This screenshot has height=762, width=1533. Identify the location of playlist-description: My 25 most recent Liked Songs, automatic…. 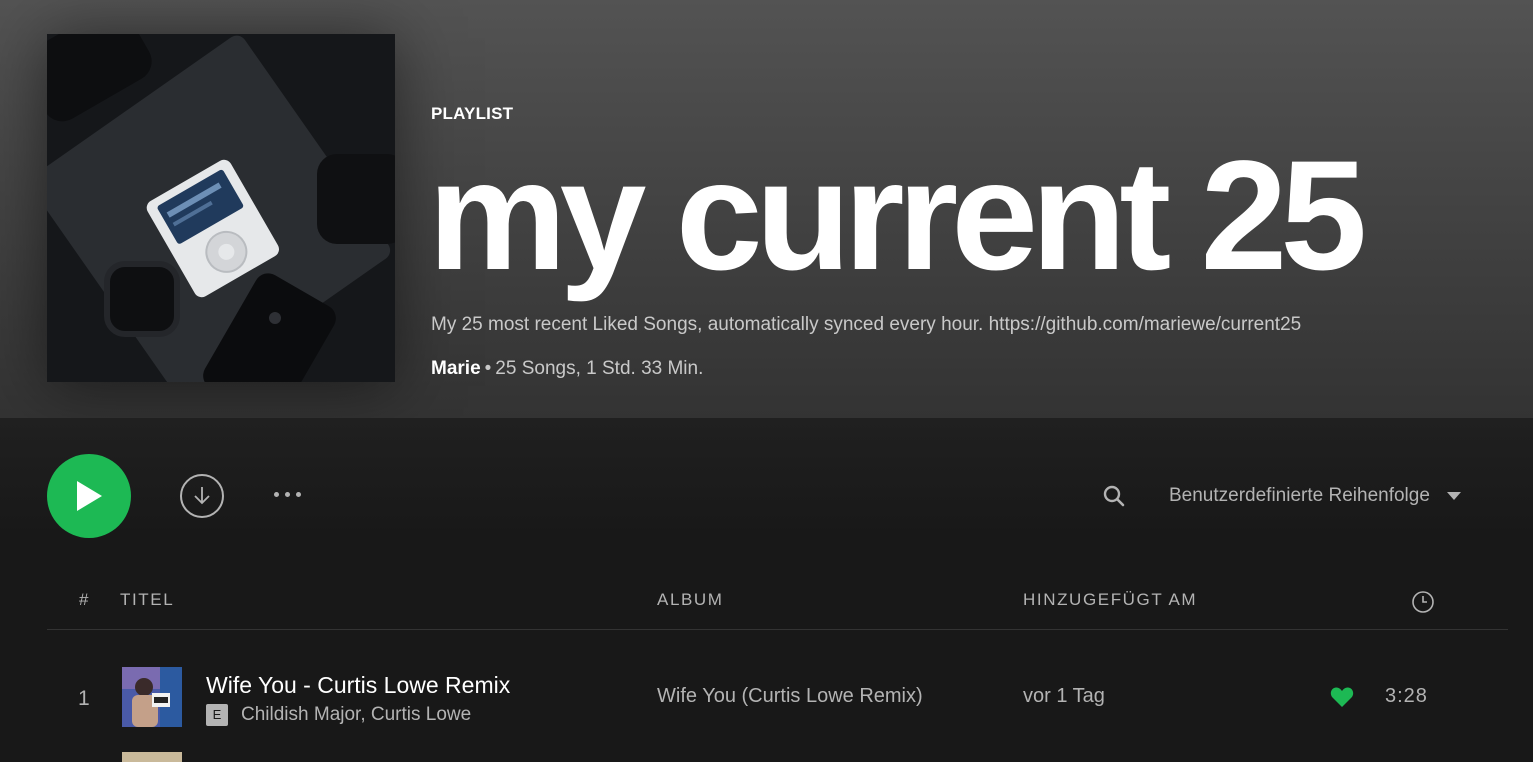
(866, 324).